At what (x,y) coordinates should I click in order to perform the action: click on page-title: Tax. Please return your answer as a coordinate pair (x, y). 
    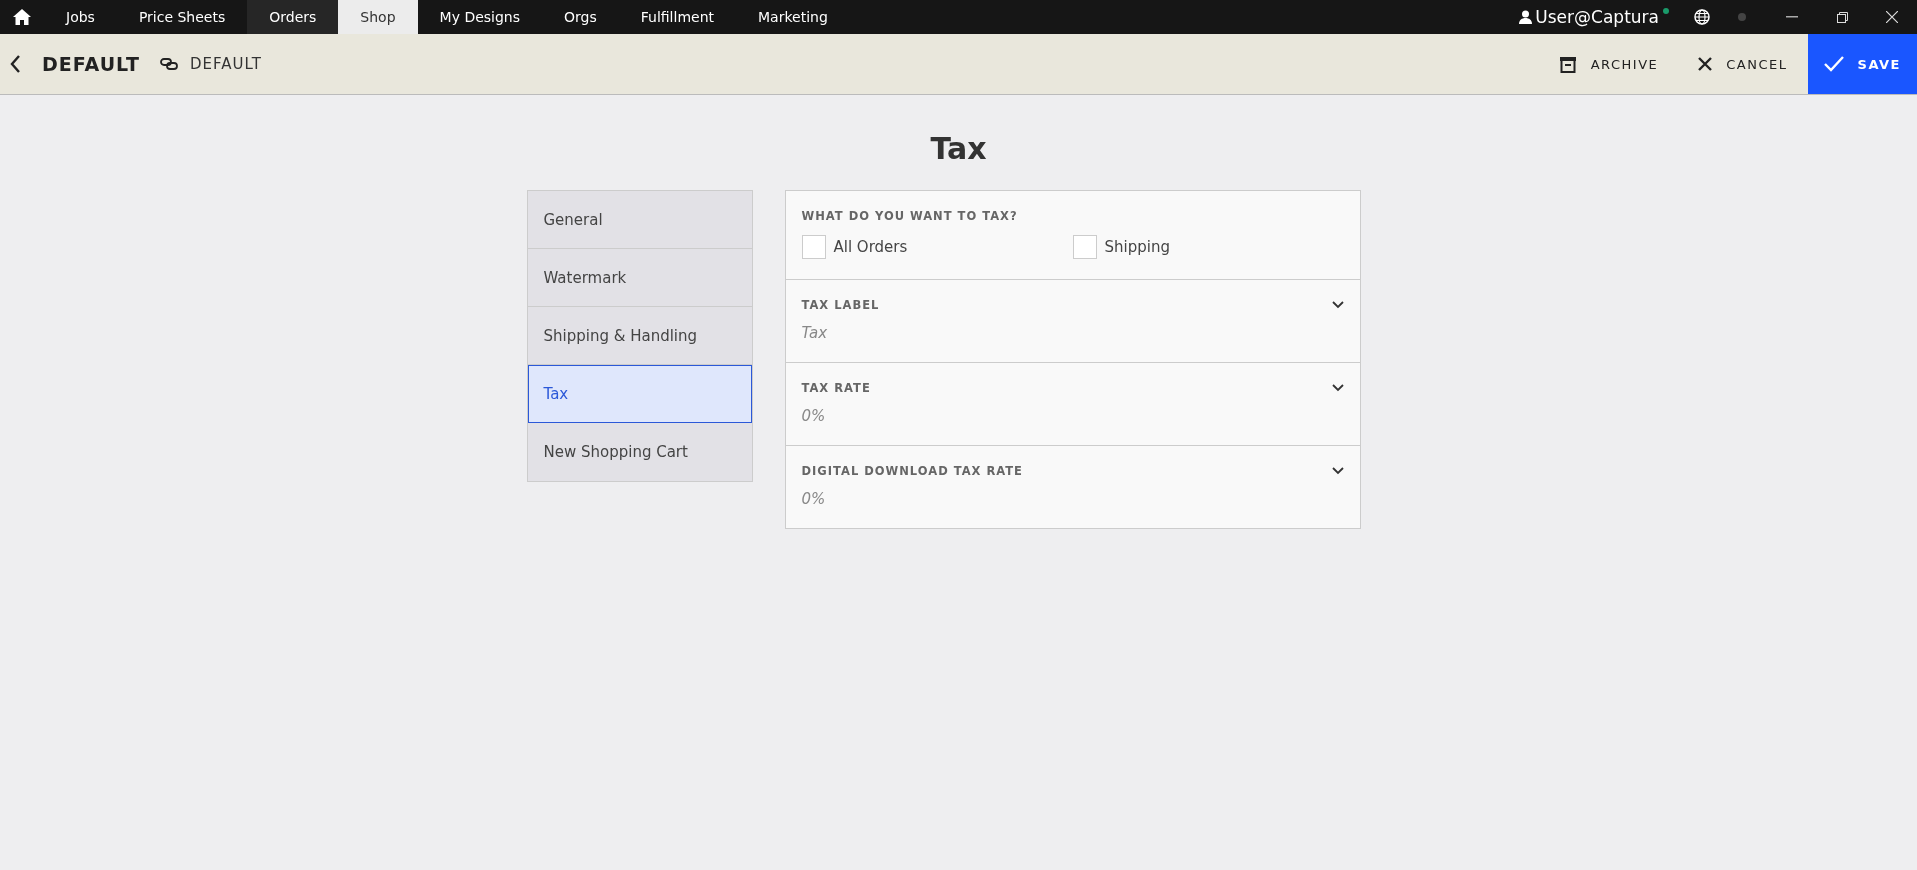
    Looking at the image, I should click on (958, 148).